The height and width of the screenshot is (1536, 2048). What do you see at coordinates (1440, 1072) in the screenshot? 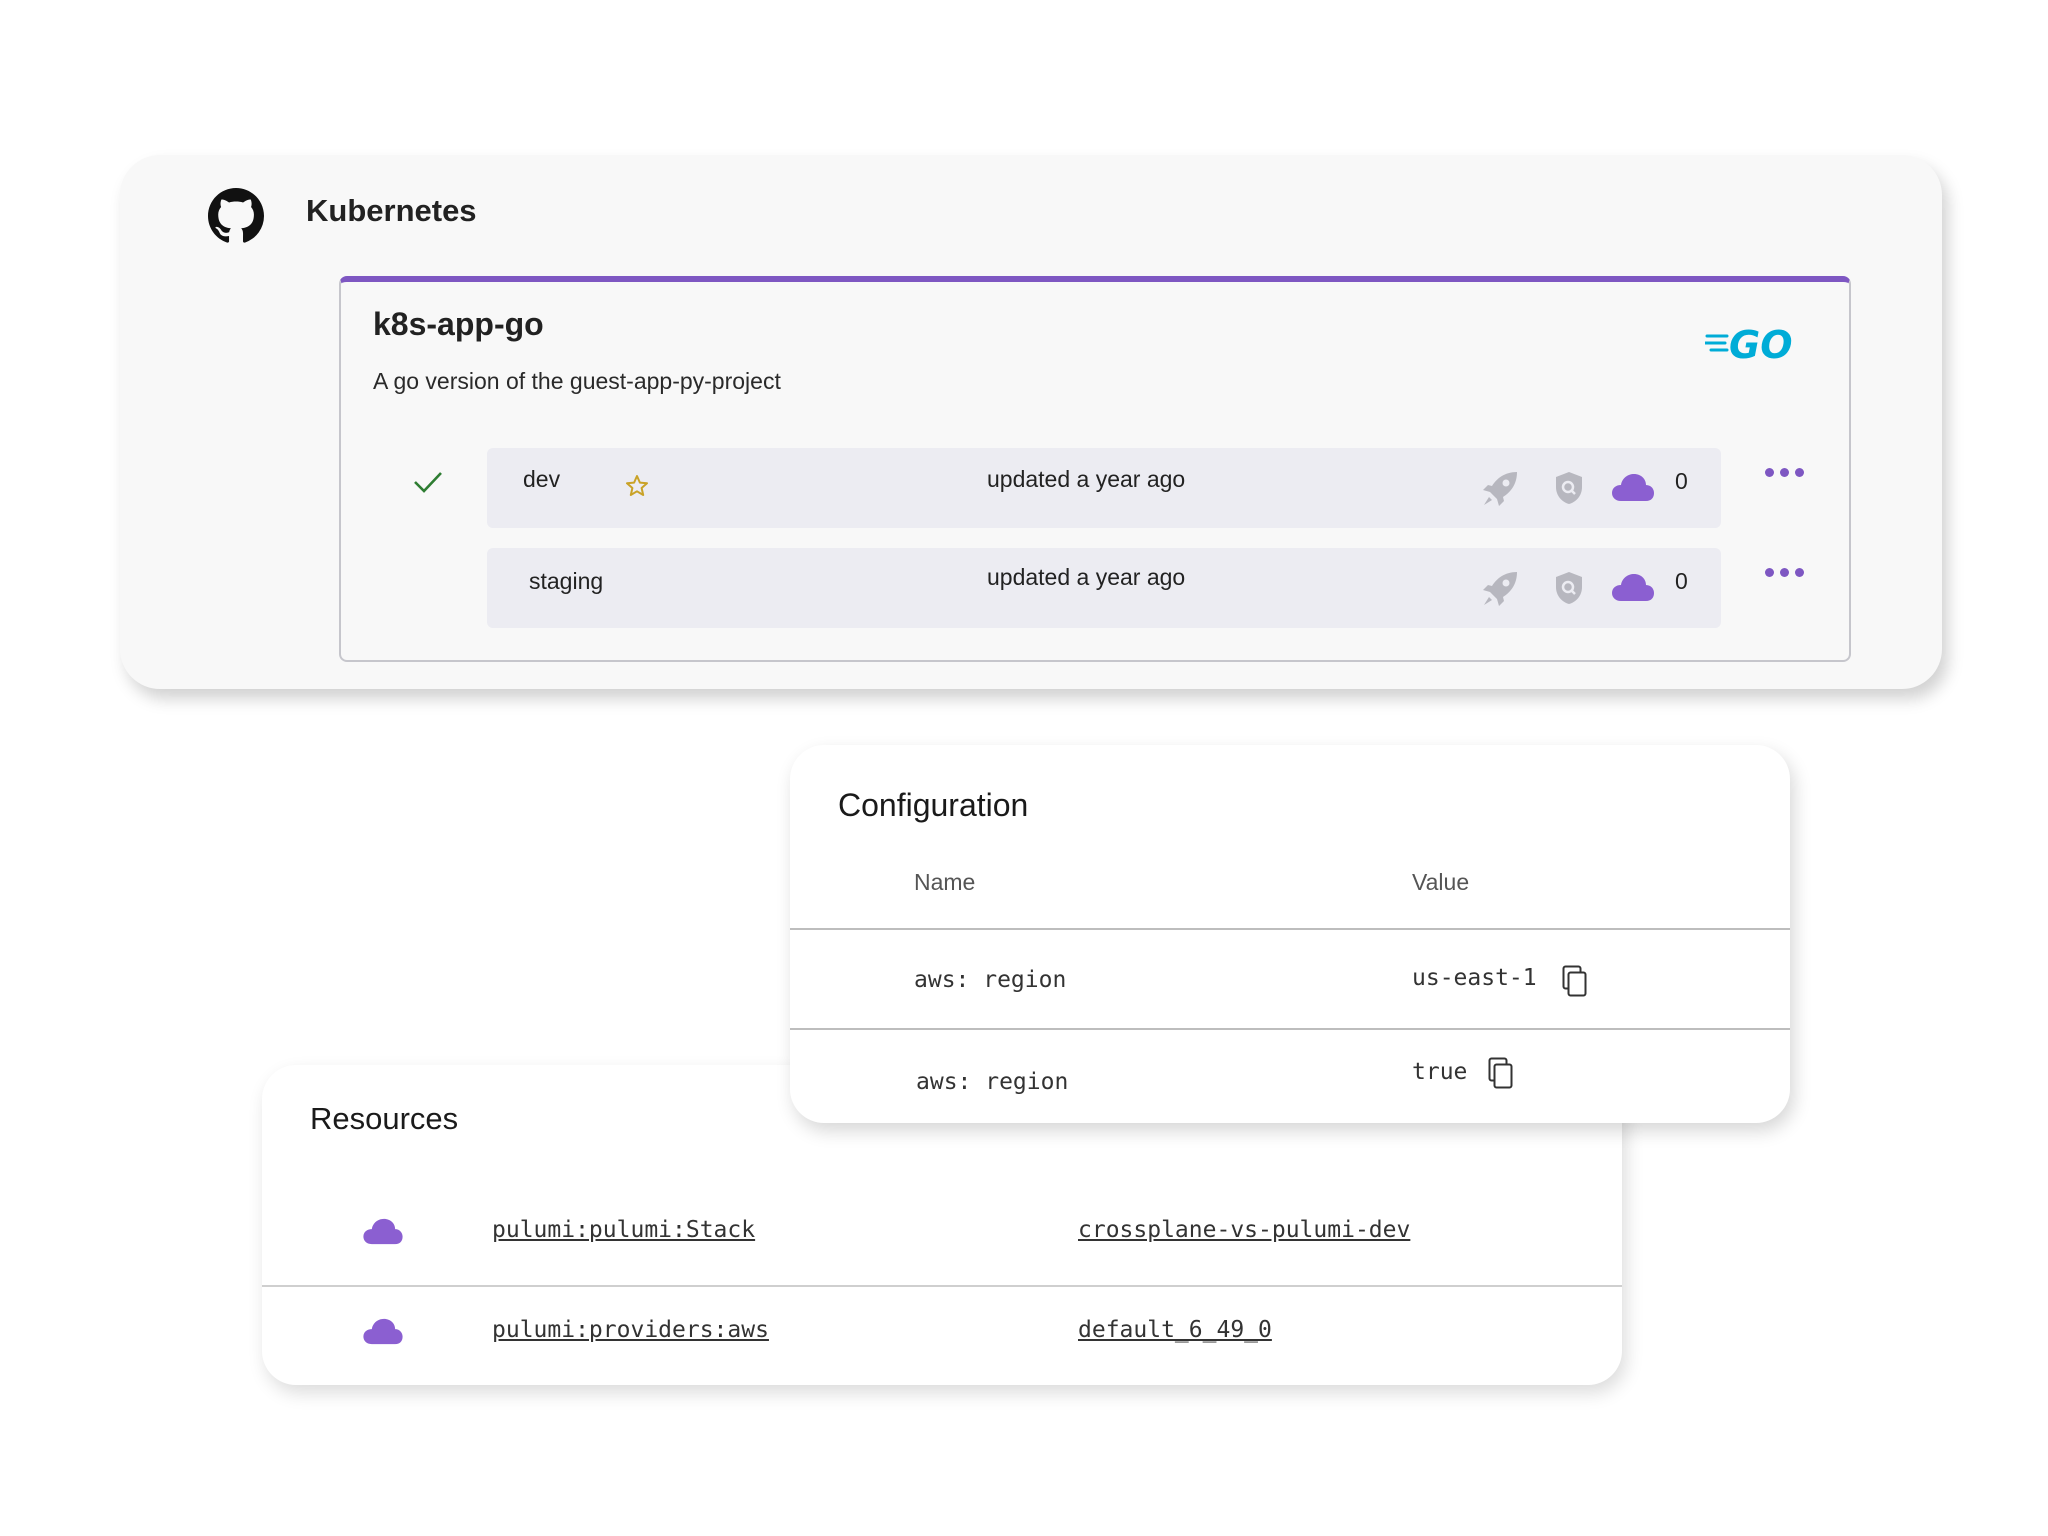
I see `config-value: true` at bounding box center [1440, 1072].